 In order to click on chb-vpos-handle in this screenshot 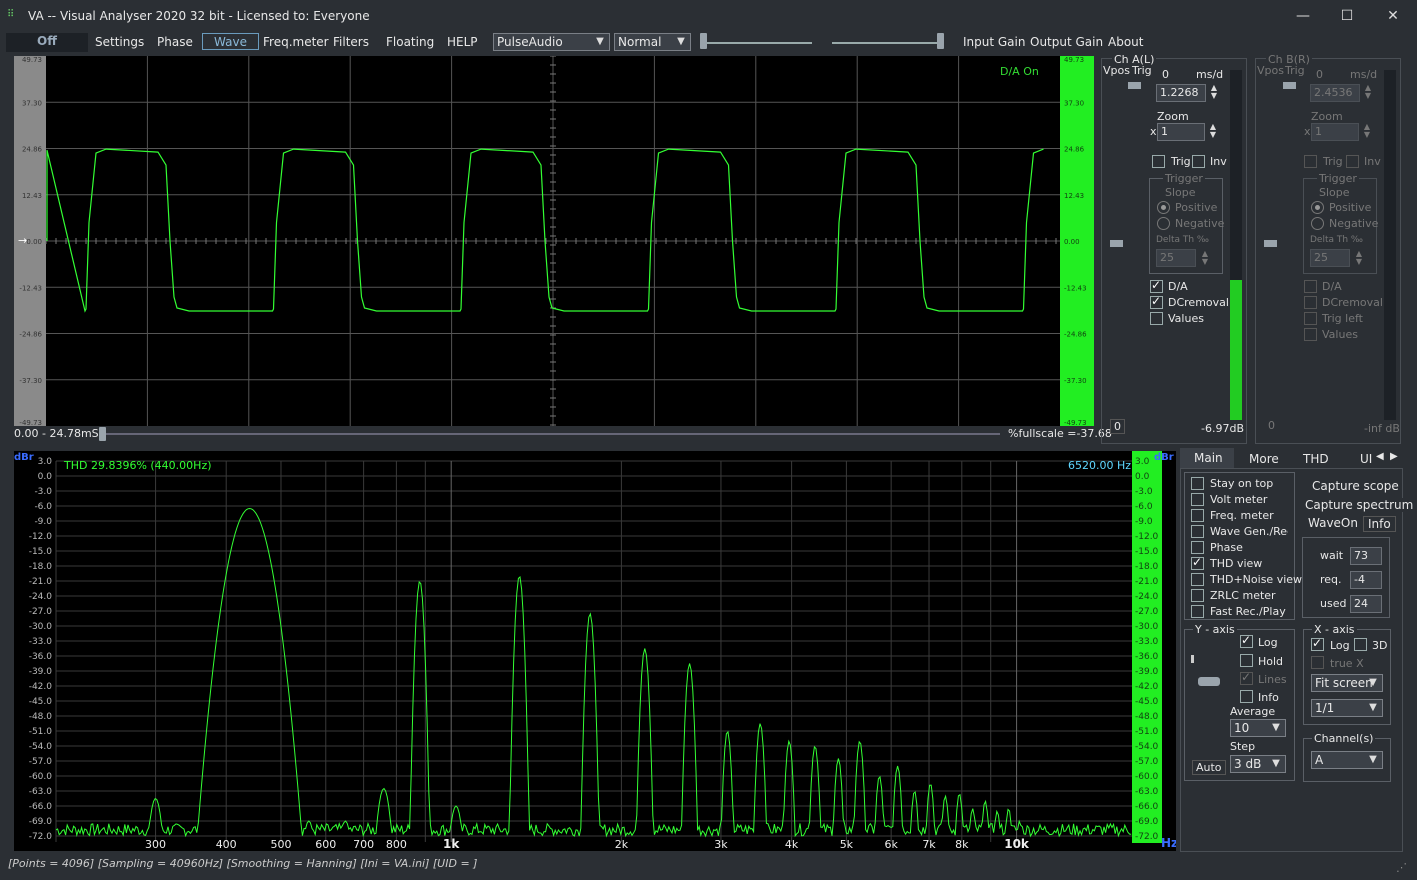, I will do `click(1270, 243)`.